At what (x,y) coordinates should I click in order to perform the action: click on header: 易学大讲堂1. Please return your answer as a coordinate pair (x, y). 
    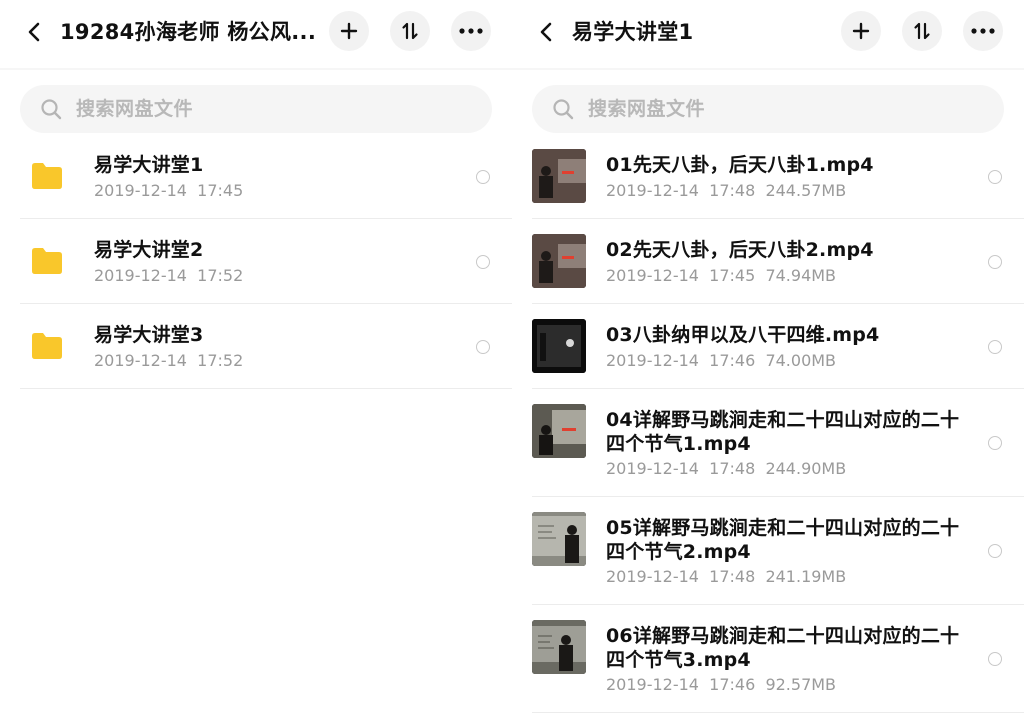
    Looking at the image, I should click on (768, 32).